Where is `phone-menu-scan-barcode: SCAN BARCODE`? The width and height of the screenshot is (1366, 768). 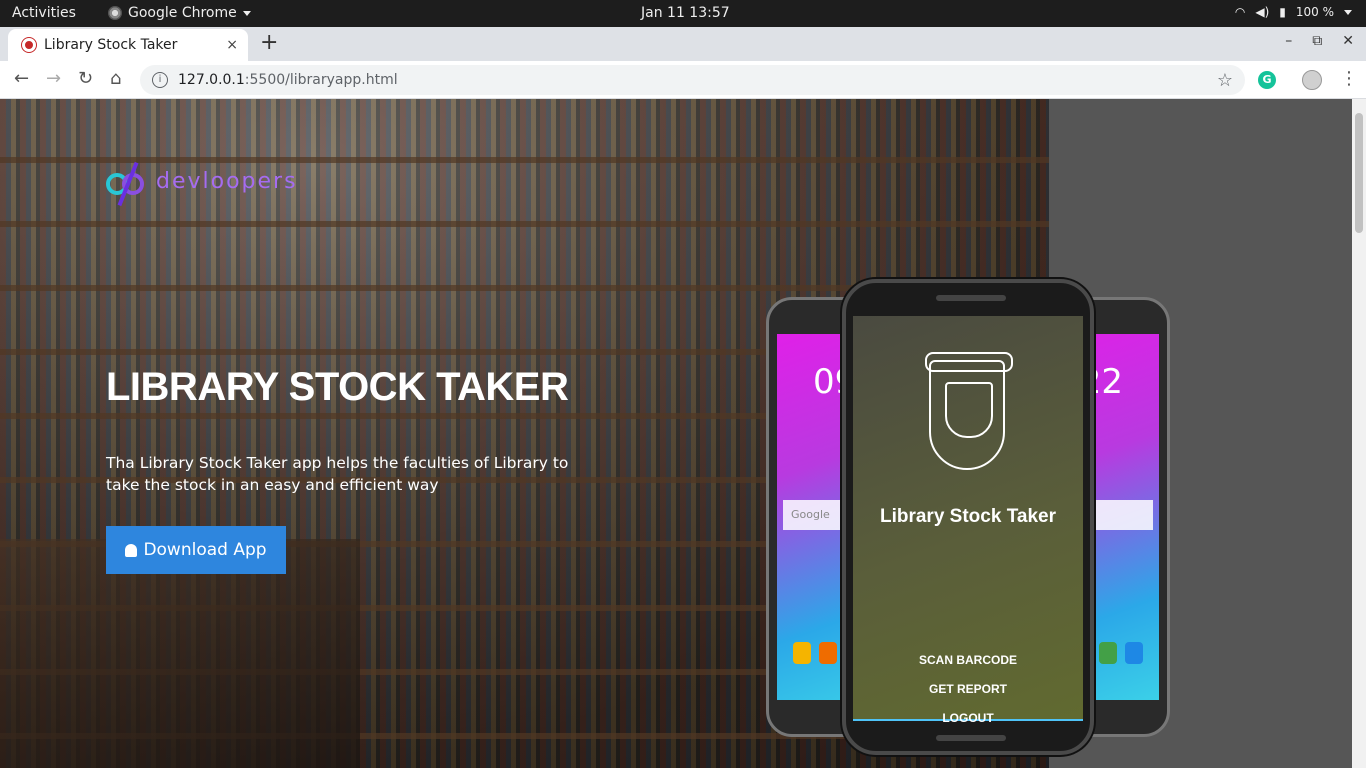
phone-menu-scan-barcode: SCAN BARCODE is located at coordinates (967, 660).